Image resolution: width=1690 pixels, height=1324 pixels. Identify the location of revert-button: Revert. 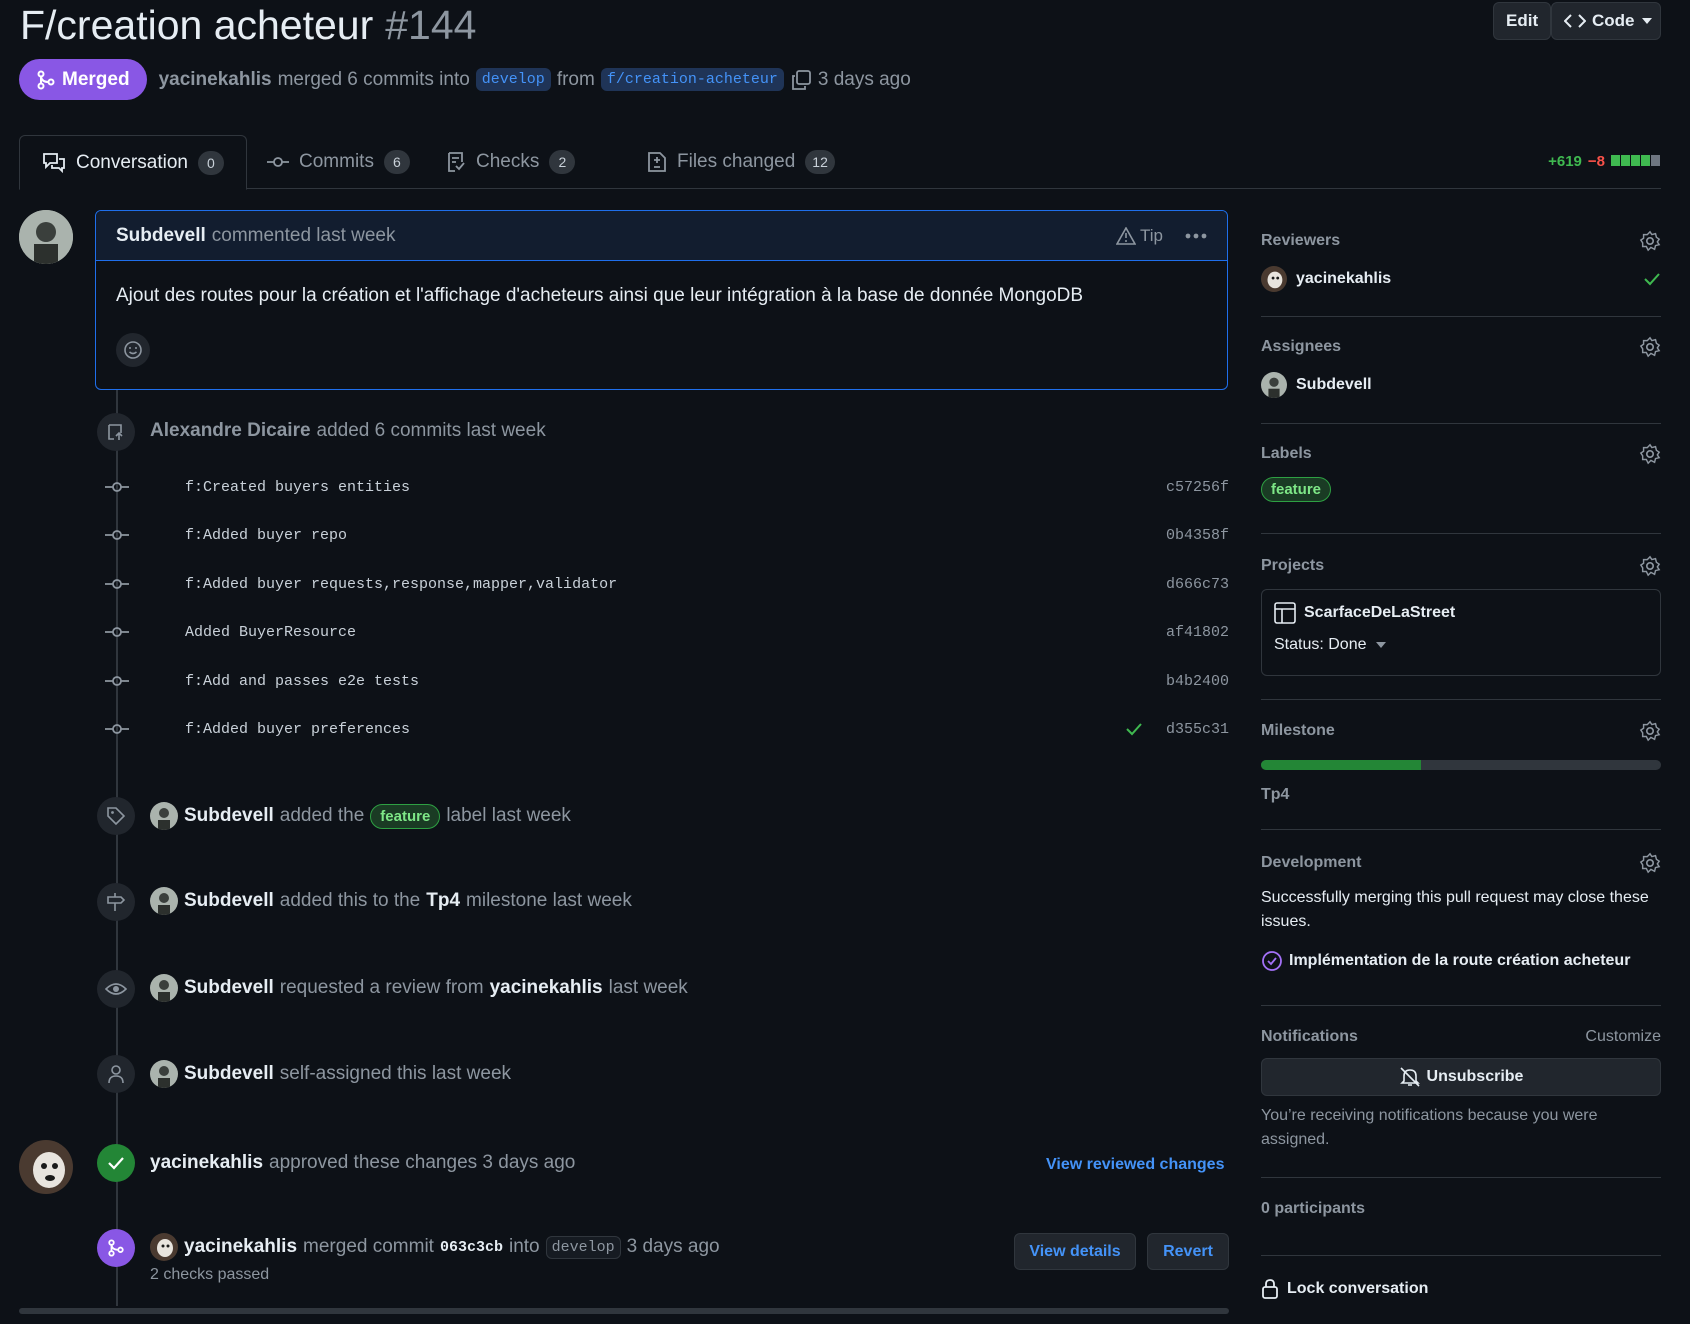
(1188, 1251).